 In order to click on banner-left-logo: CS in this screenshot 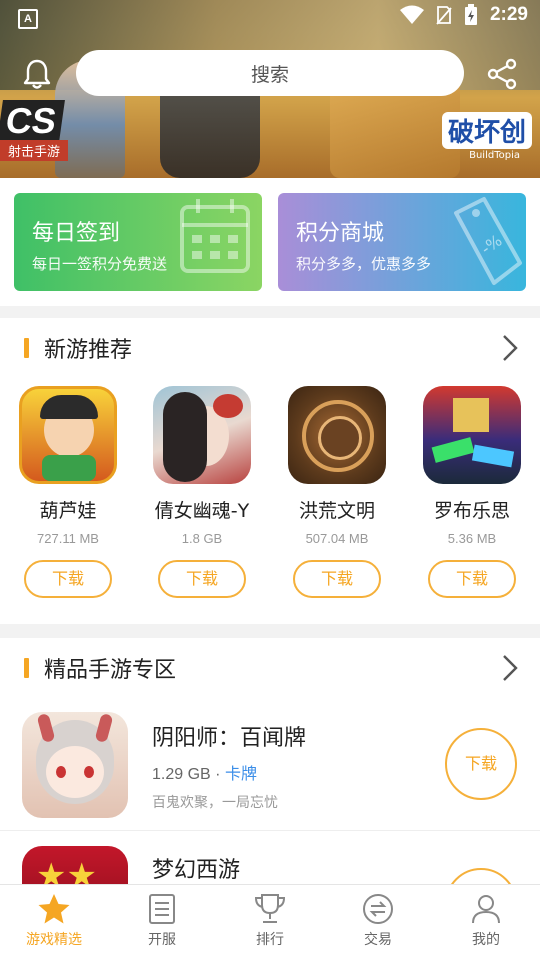, I will do `click(32, 121)`.